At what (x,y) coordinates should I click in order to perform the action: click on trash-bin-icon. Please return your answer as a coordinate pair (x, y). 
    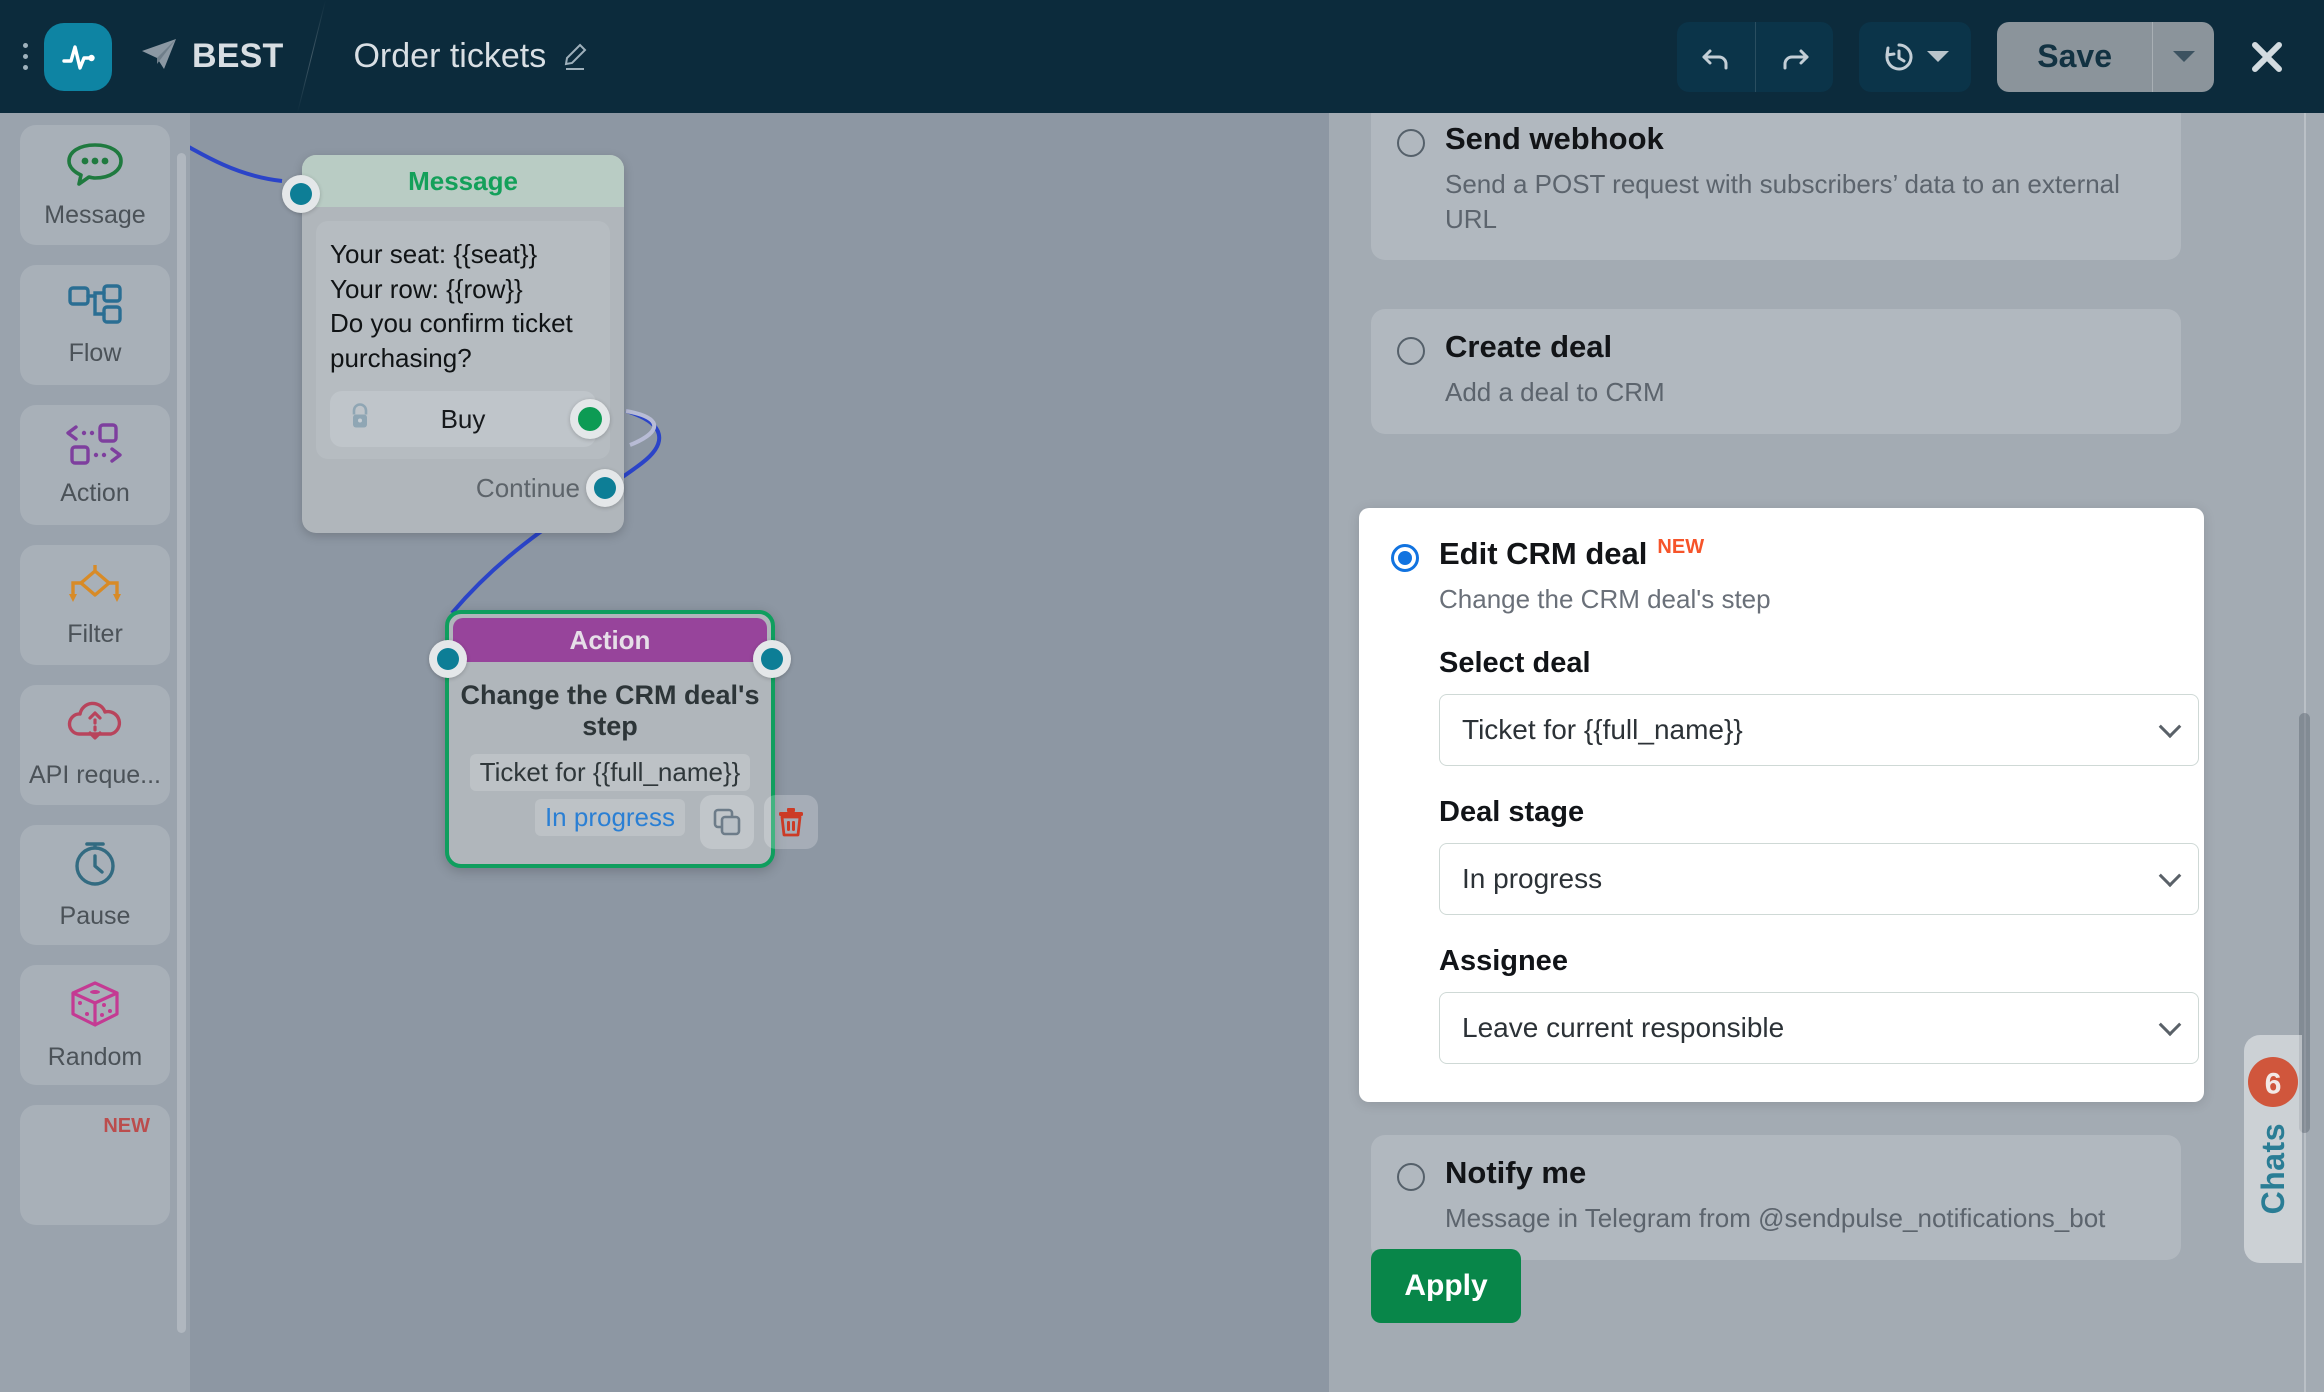
    Looking at the image, I should click on (791, 822).